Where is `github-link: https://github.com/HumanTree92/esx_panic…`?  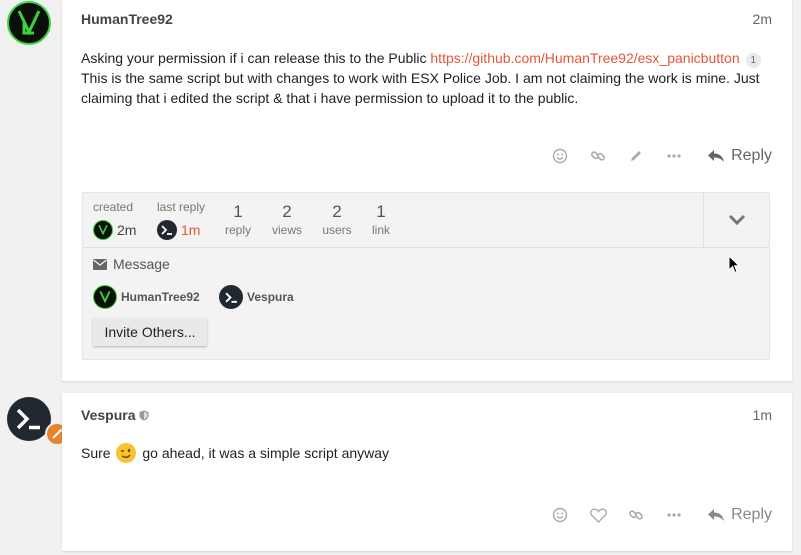
github-link: https://github.com/HumanTree92/esx_panic… is located at coordinates (584, 58).